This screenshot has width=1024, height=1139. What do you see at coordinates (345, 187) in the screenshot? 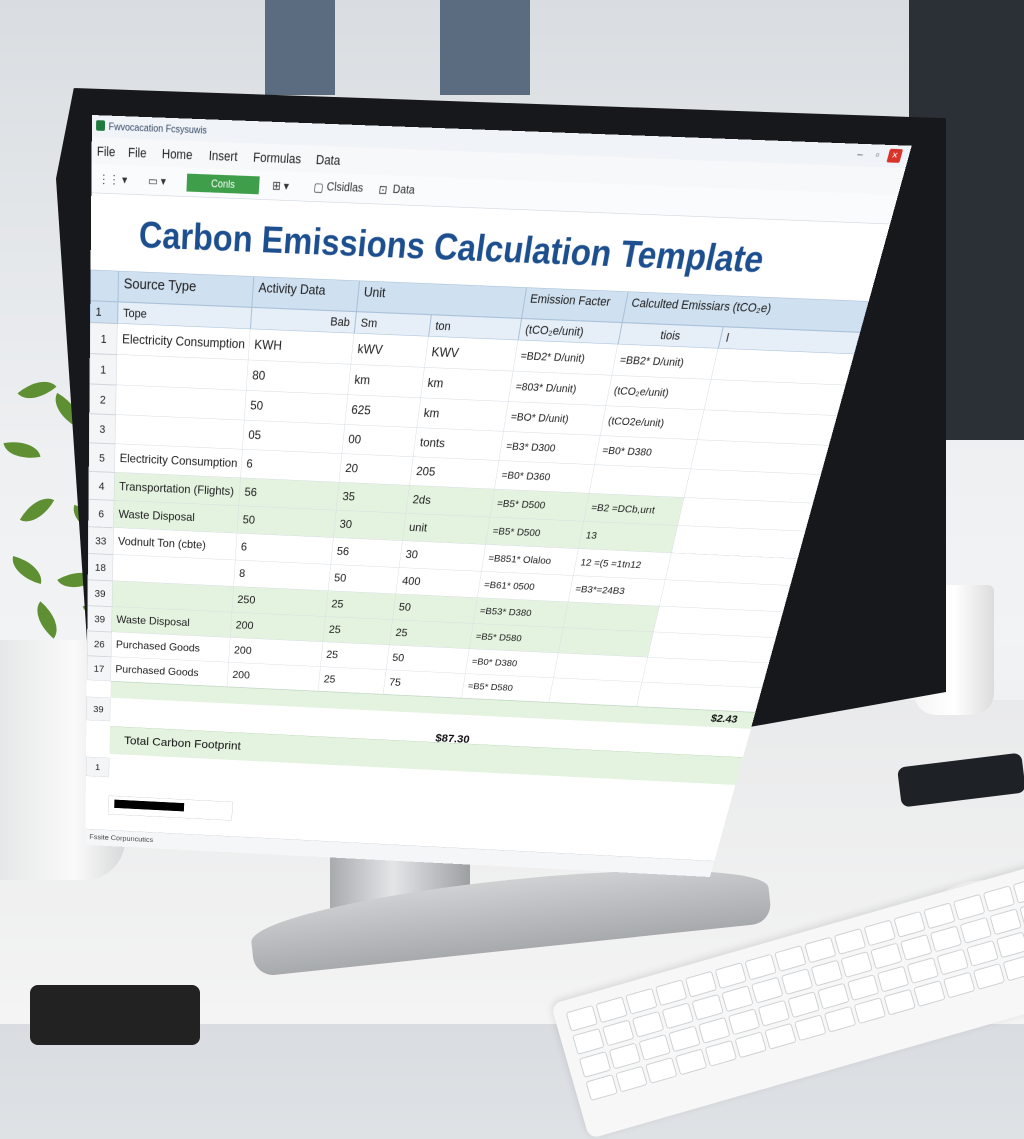
I see `toolbar-item-1: Clsidlas` at bounding box center [345, 187].